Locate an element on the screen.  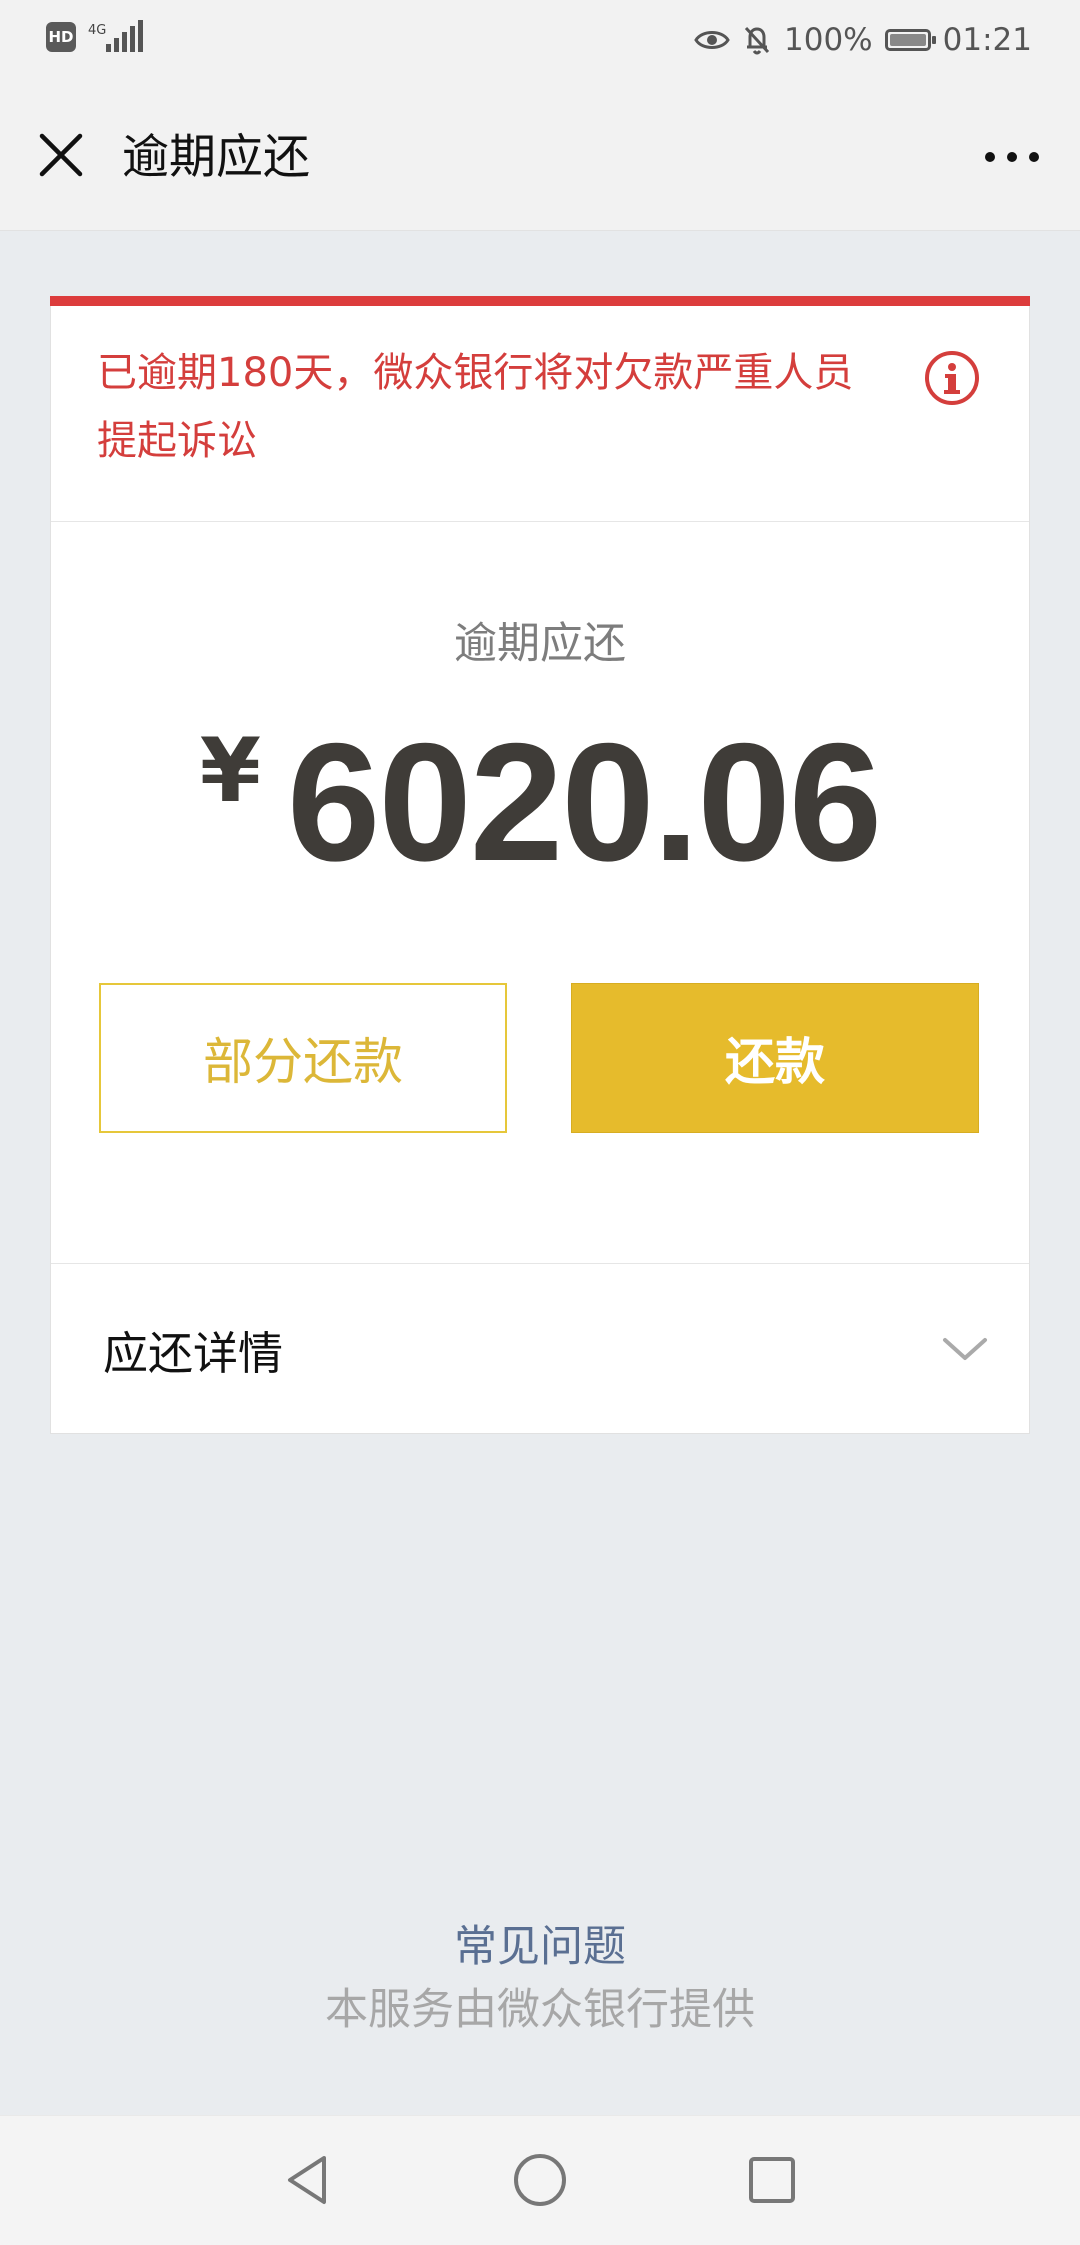
faq-link: 常见问题 is located at coordinates (540, 1947).